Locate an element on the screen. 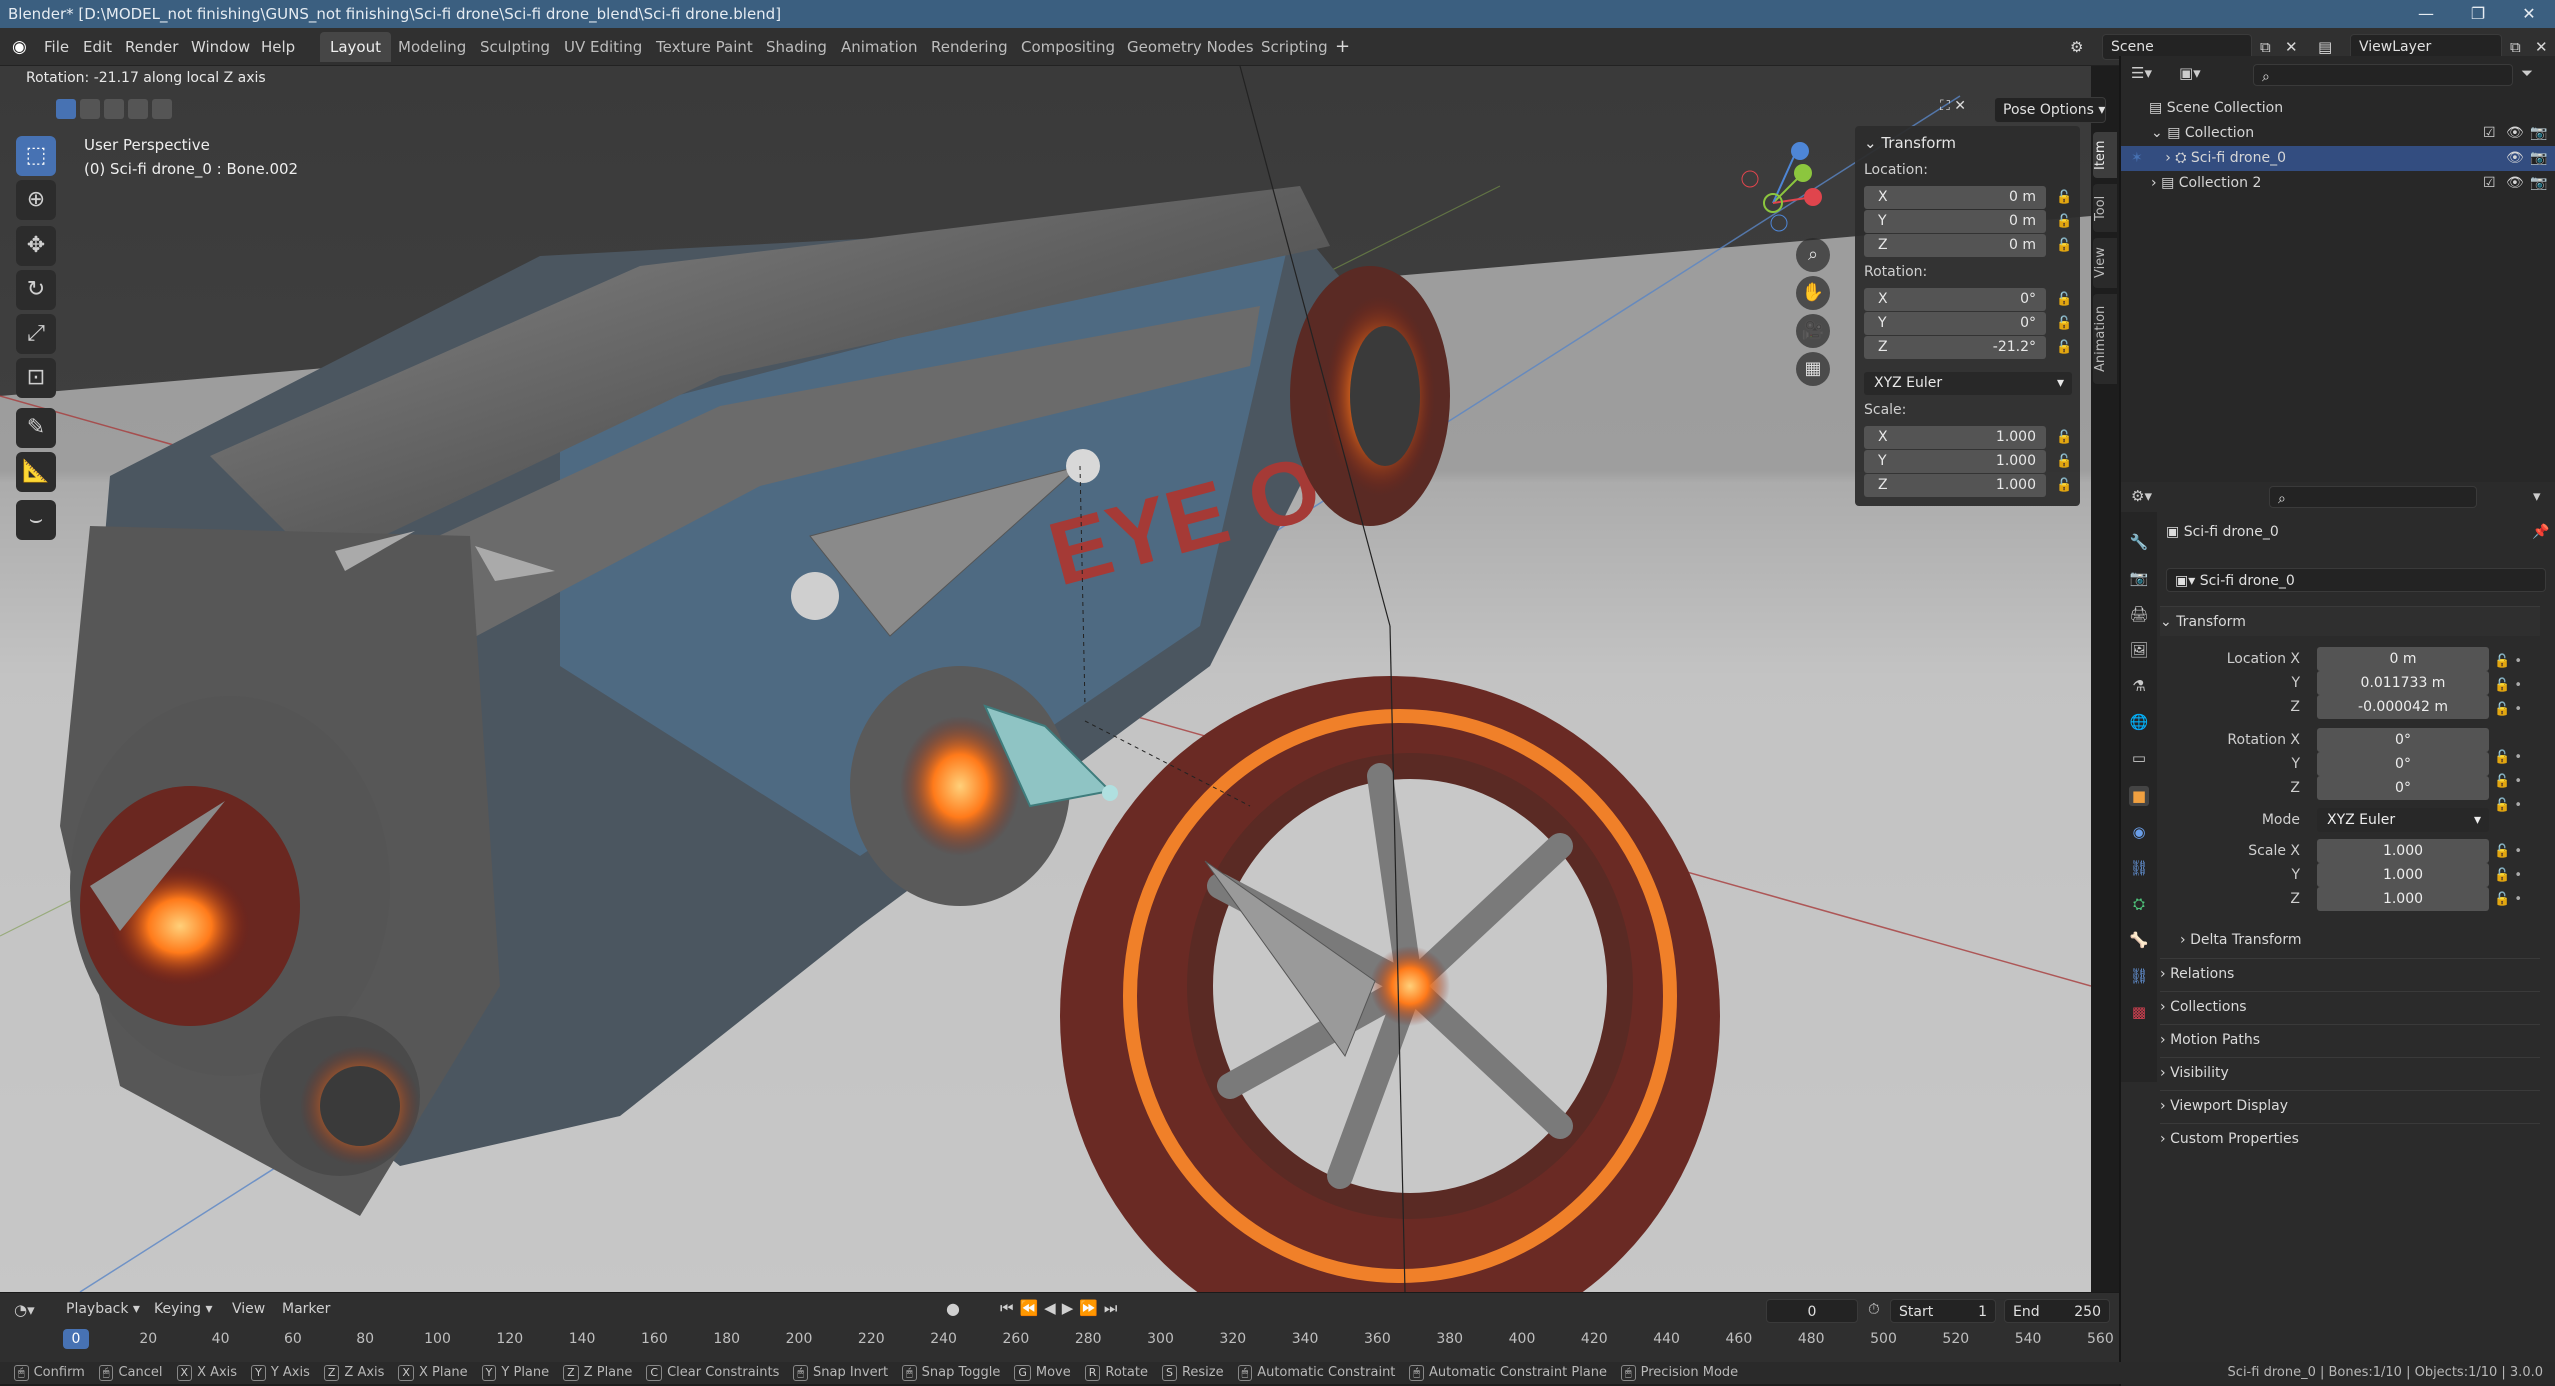  transform-tool-icon: ⊡ is located at coordinates (36, 378).